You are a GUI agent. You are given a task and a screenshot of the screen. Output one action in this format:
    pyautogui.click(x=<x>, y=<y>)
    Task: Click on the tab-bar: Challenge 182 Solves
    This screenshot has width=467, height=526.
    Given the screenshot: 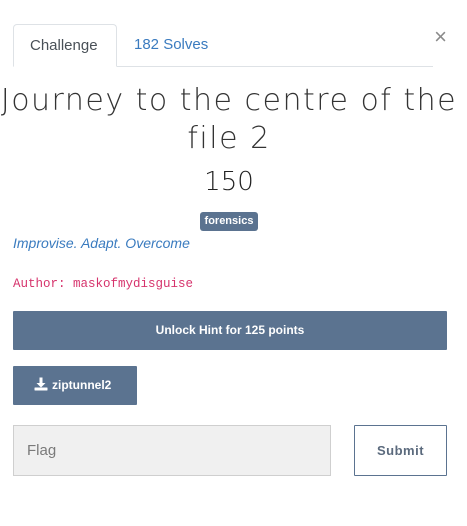 What is the action you would take?
    pyautogui.click(x=223, y=45)
    